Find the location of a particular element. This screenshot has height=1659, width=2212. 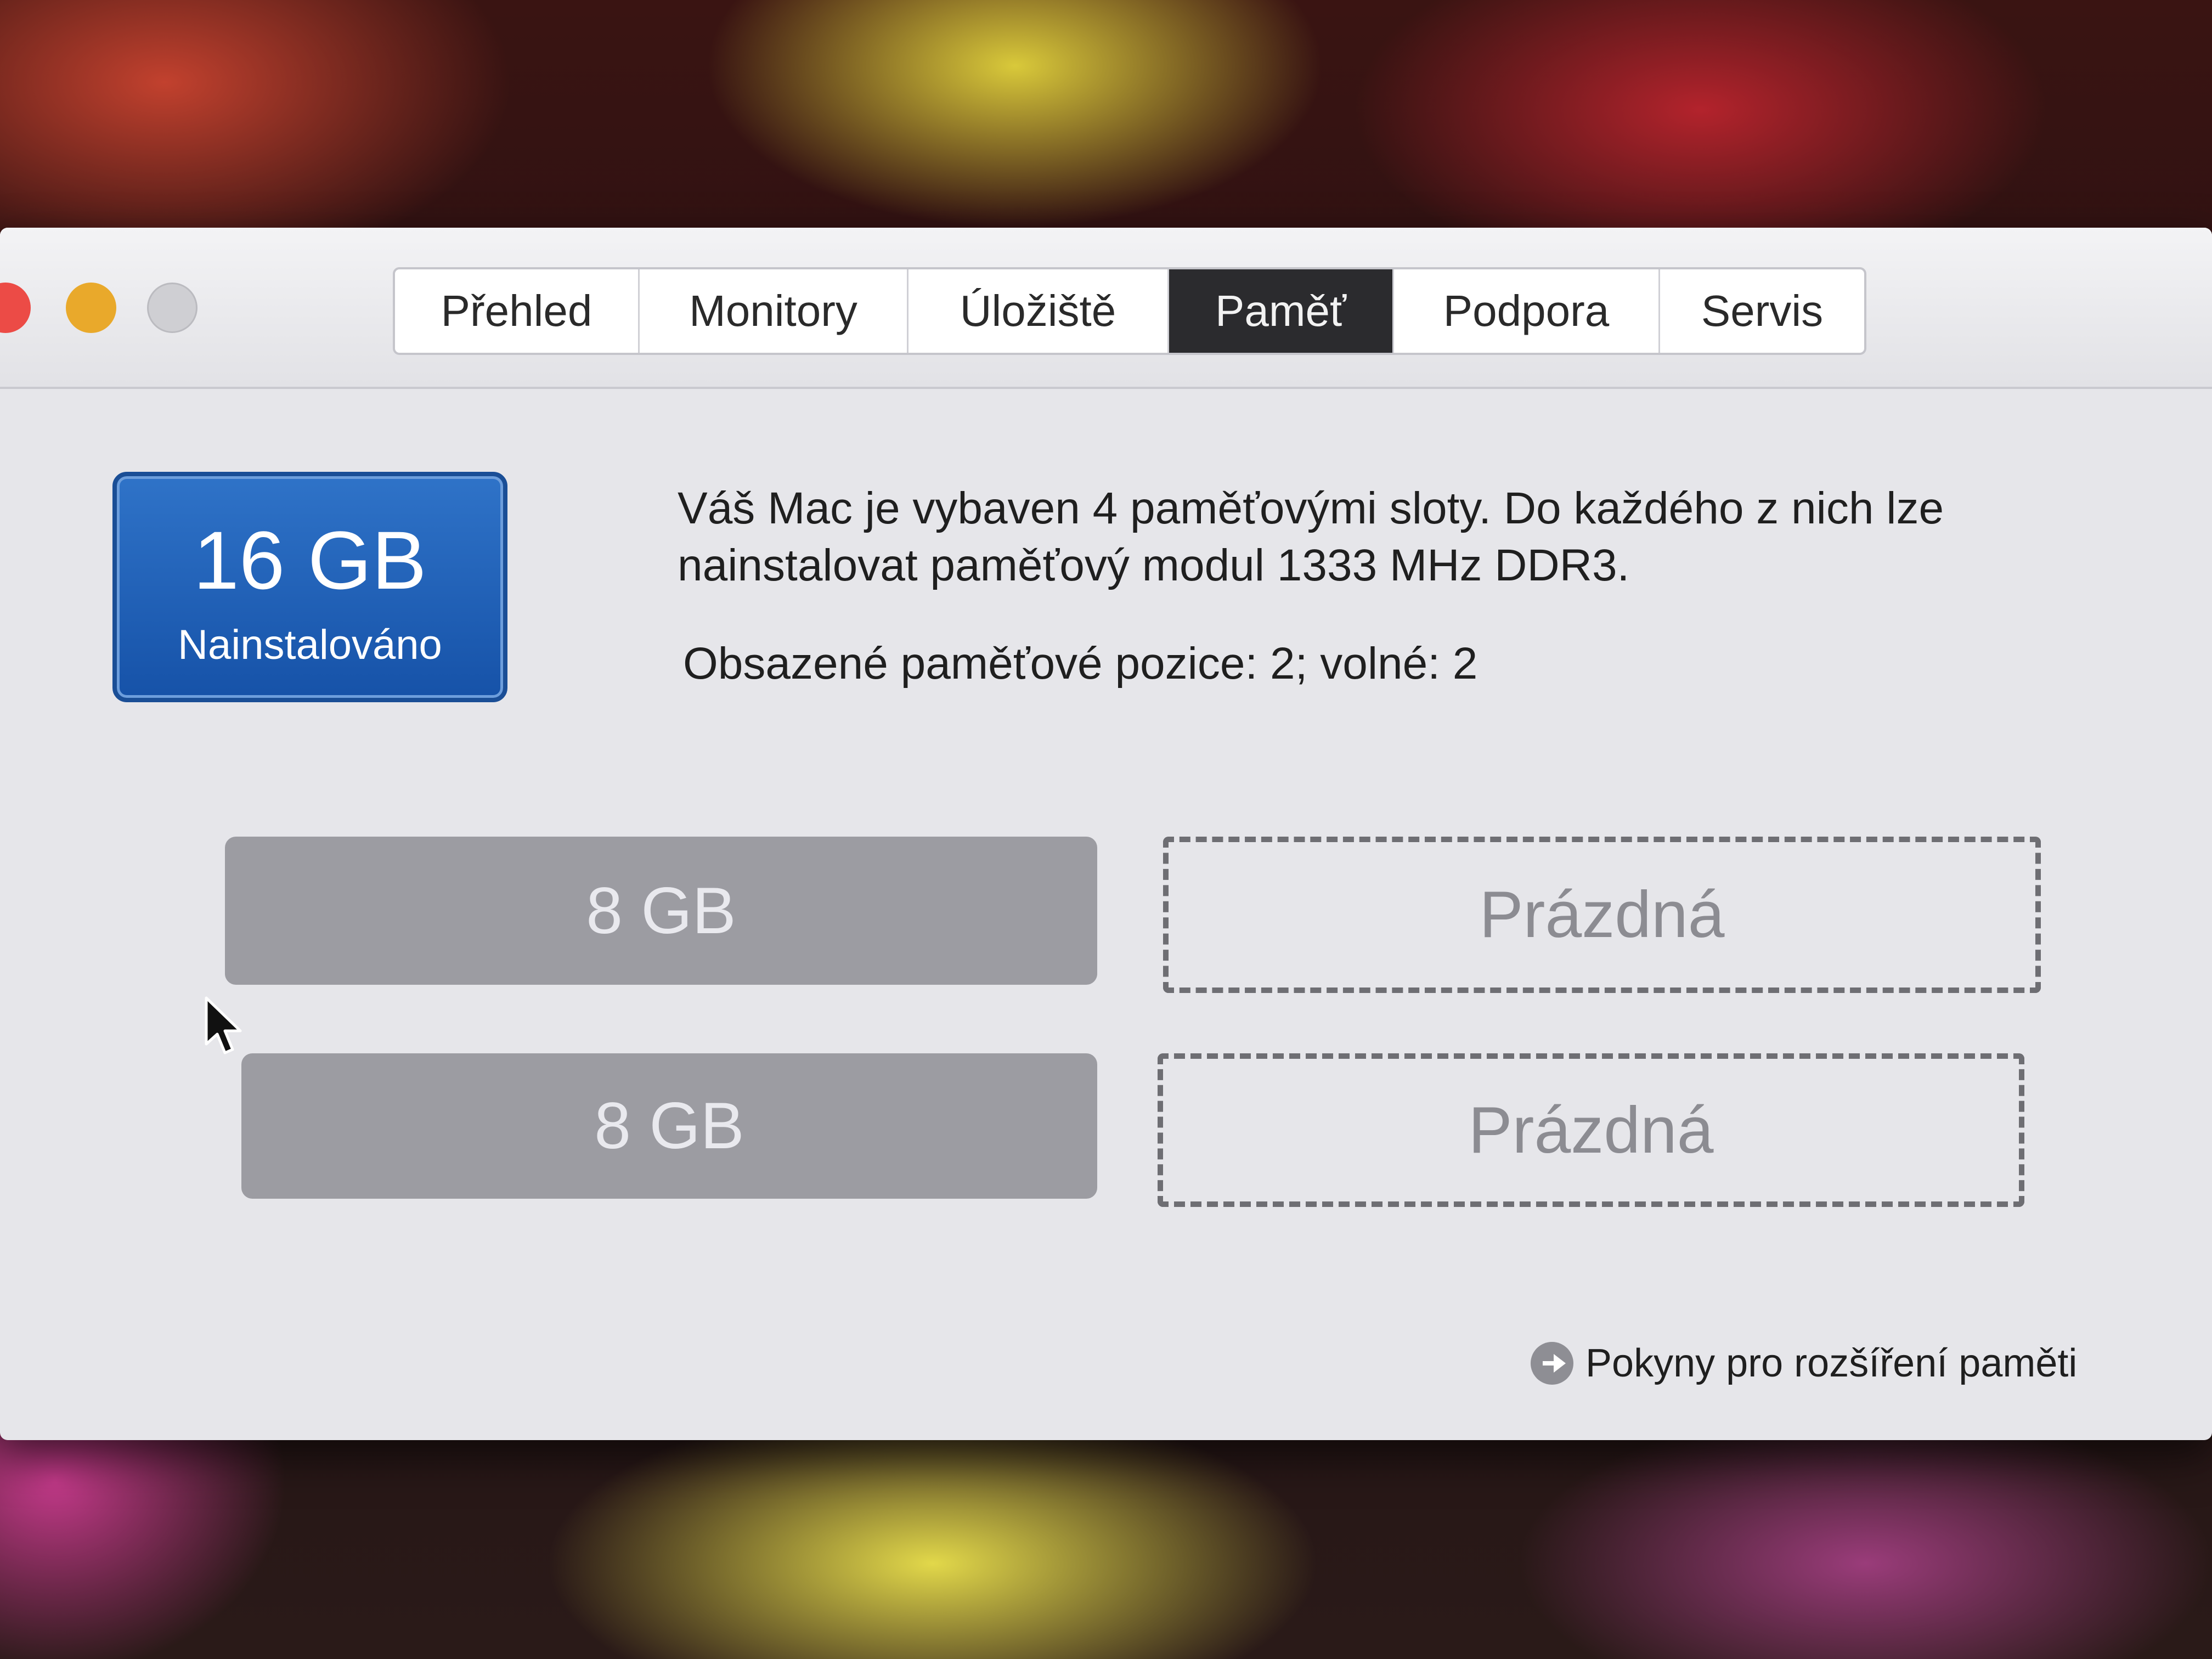

mouse-pointer-icon is located at coordinates (223, 1025).